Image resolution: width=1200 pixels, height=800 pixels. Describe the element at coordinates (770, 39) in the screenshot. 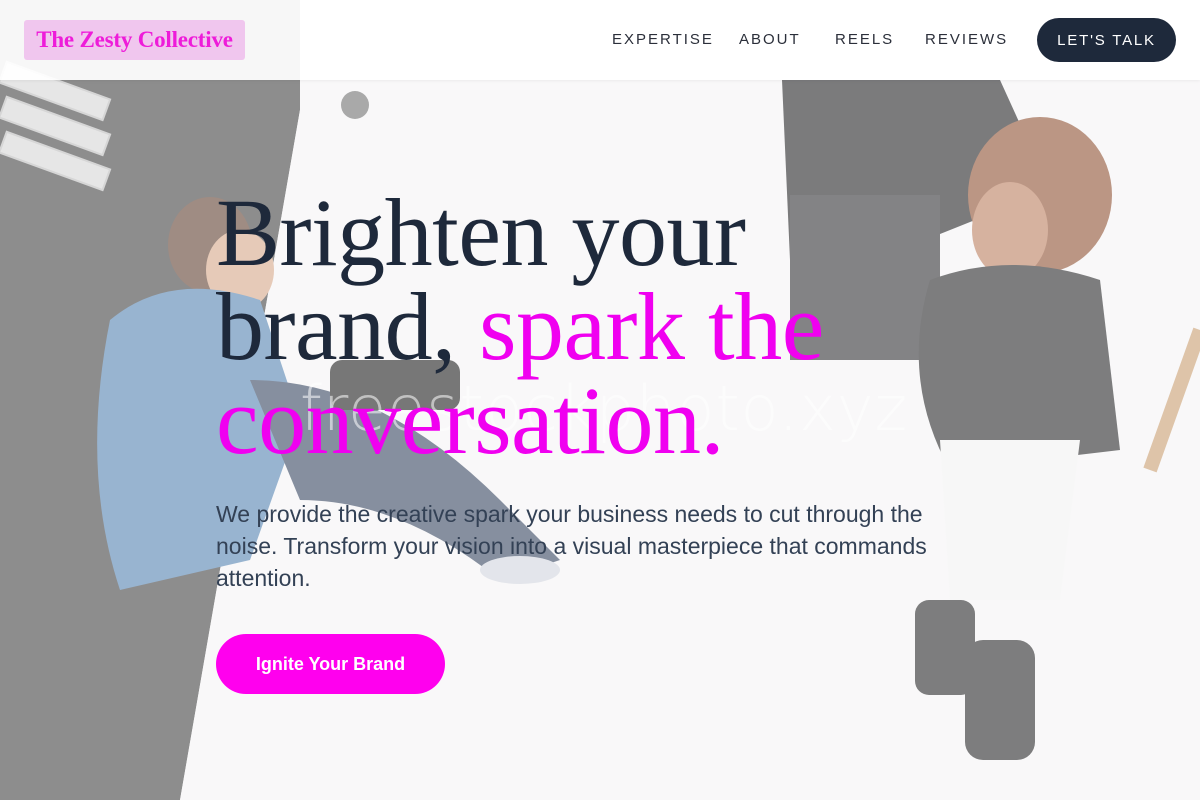

I see `nav-link-about: ABOUT` at that location.